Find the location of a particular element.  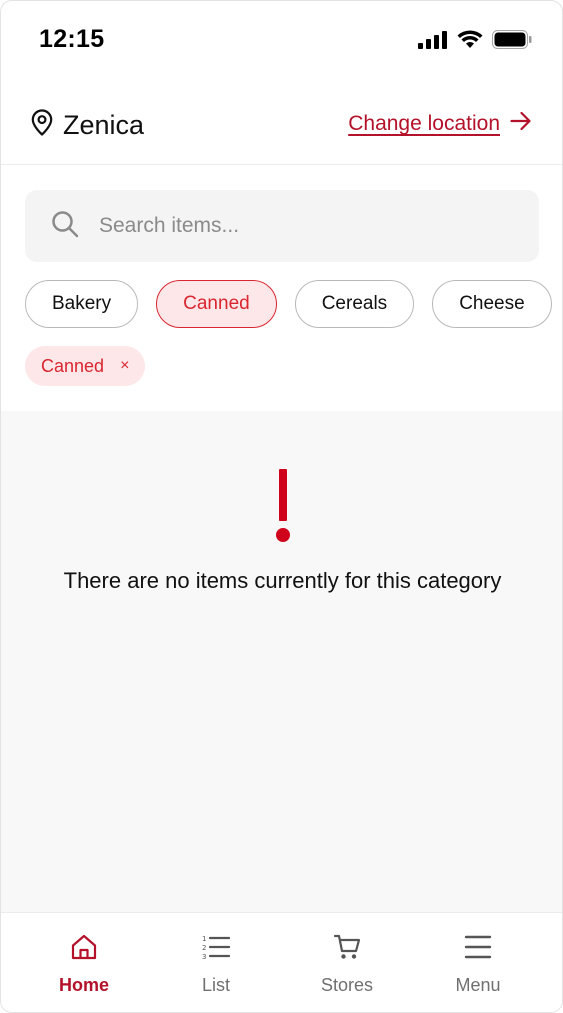

battery-icon is located at coordinates (512, 42).